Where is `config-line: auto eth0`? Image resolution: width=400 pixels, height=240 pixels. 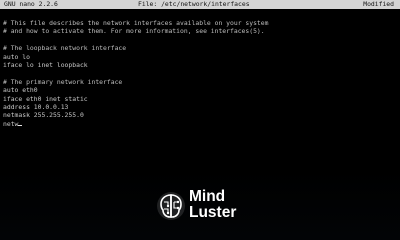 config-line: auto eth0 is located at coordinates (200, 90).